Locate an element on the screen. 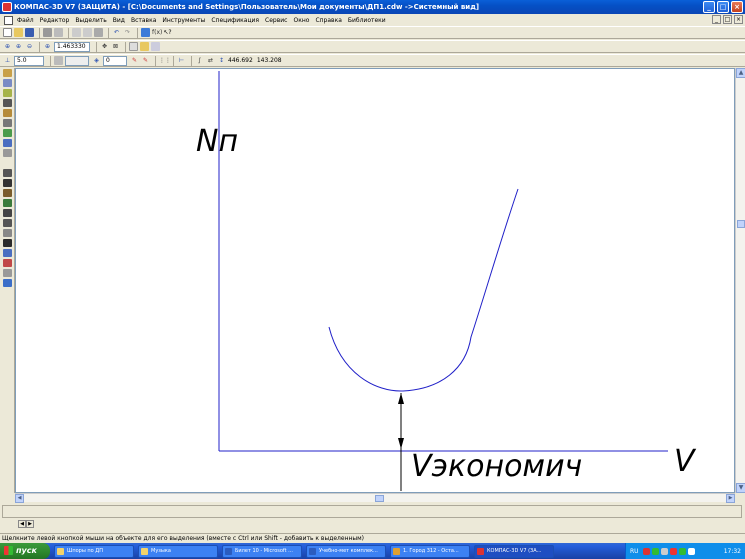 The width and height of the screenshot is (745, 559). cut-icon is located at coordinates (76, 32).